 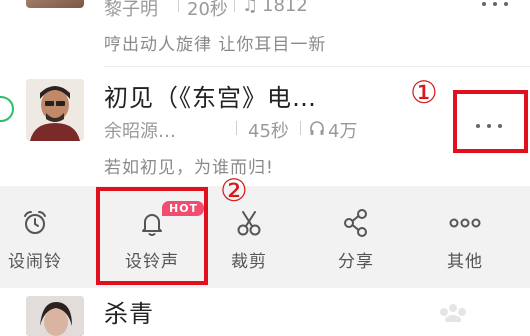 I want to click on share-button: 分享, so click(x=356, y=237).